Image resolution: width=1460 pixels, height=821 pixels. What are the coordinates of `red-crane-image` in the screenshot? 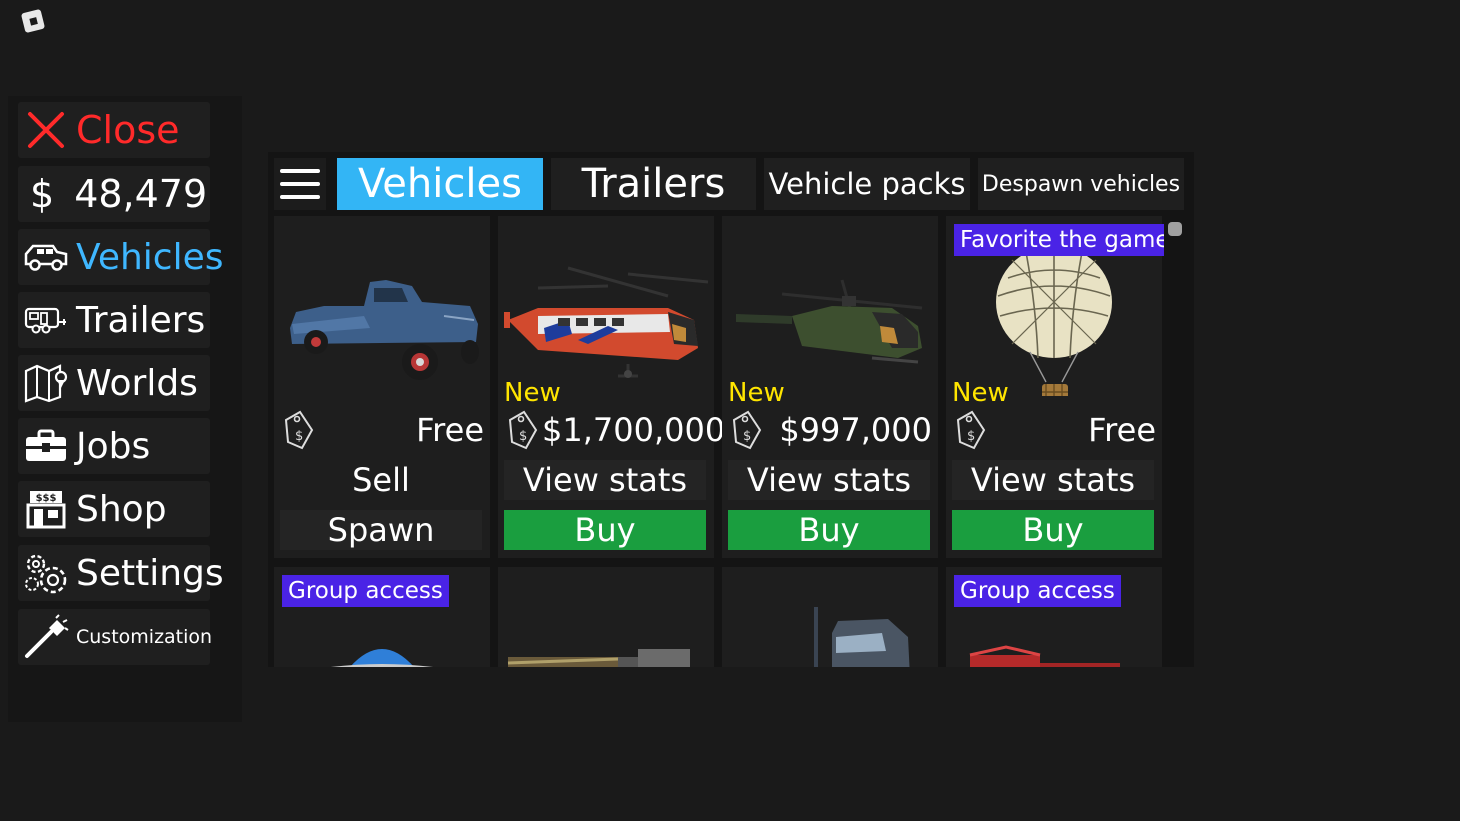 It's located at (1054, 645).